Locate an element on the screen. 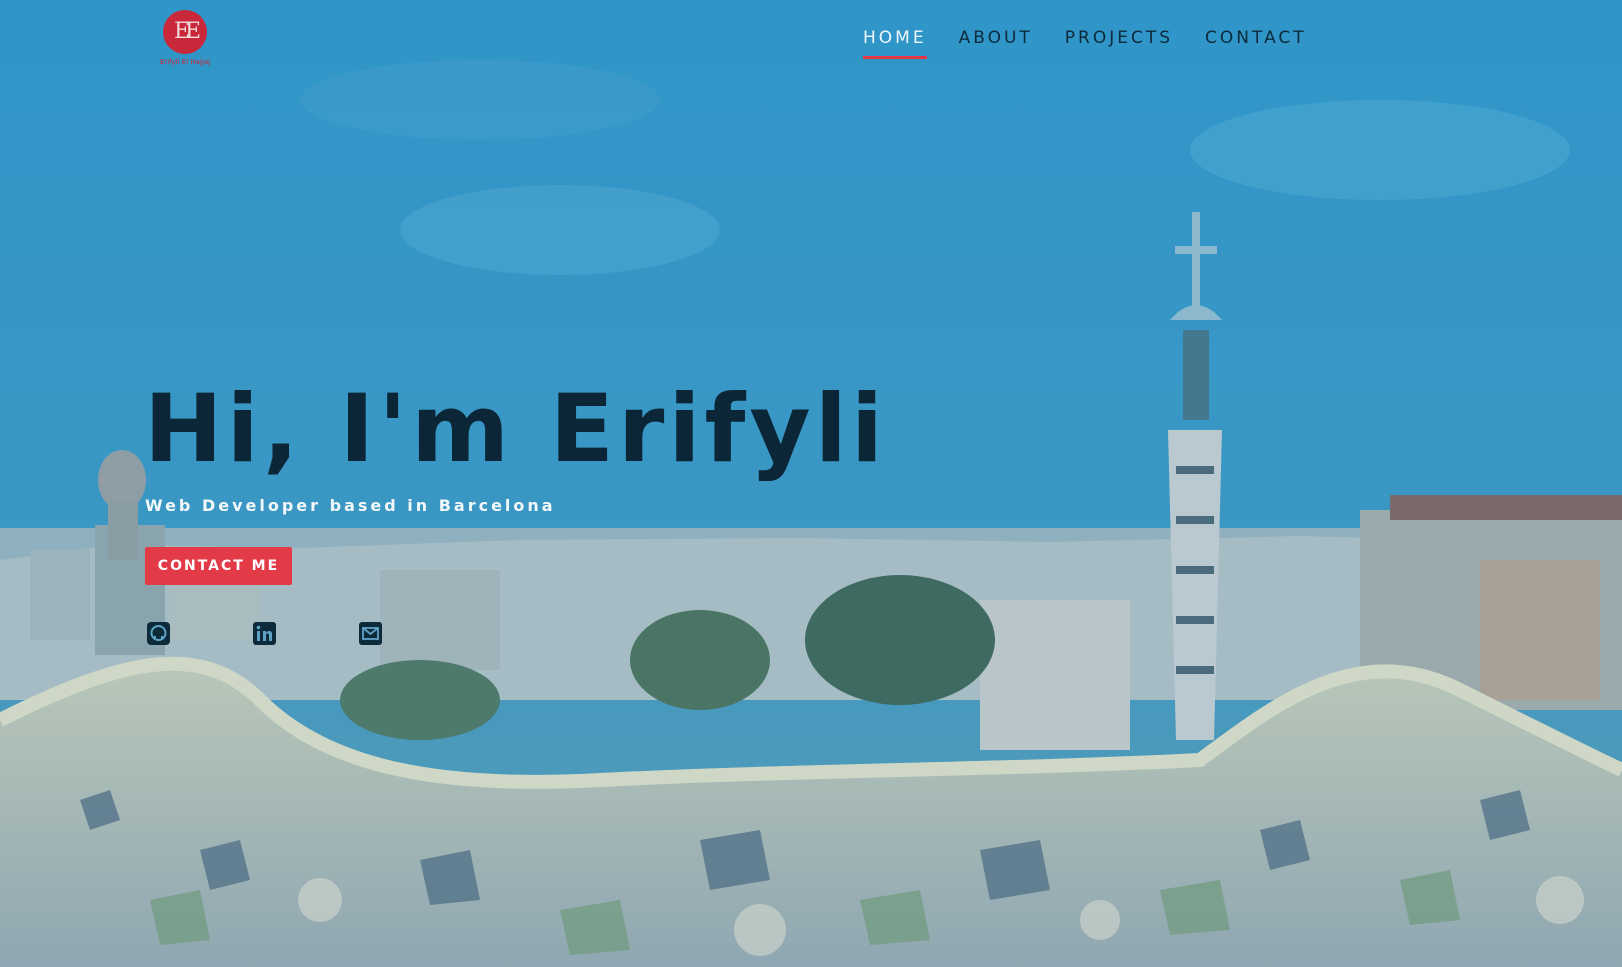 This screenshot has height=967, width=1622. github-icon is located at coordinates (158, 633).